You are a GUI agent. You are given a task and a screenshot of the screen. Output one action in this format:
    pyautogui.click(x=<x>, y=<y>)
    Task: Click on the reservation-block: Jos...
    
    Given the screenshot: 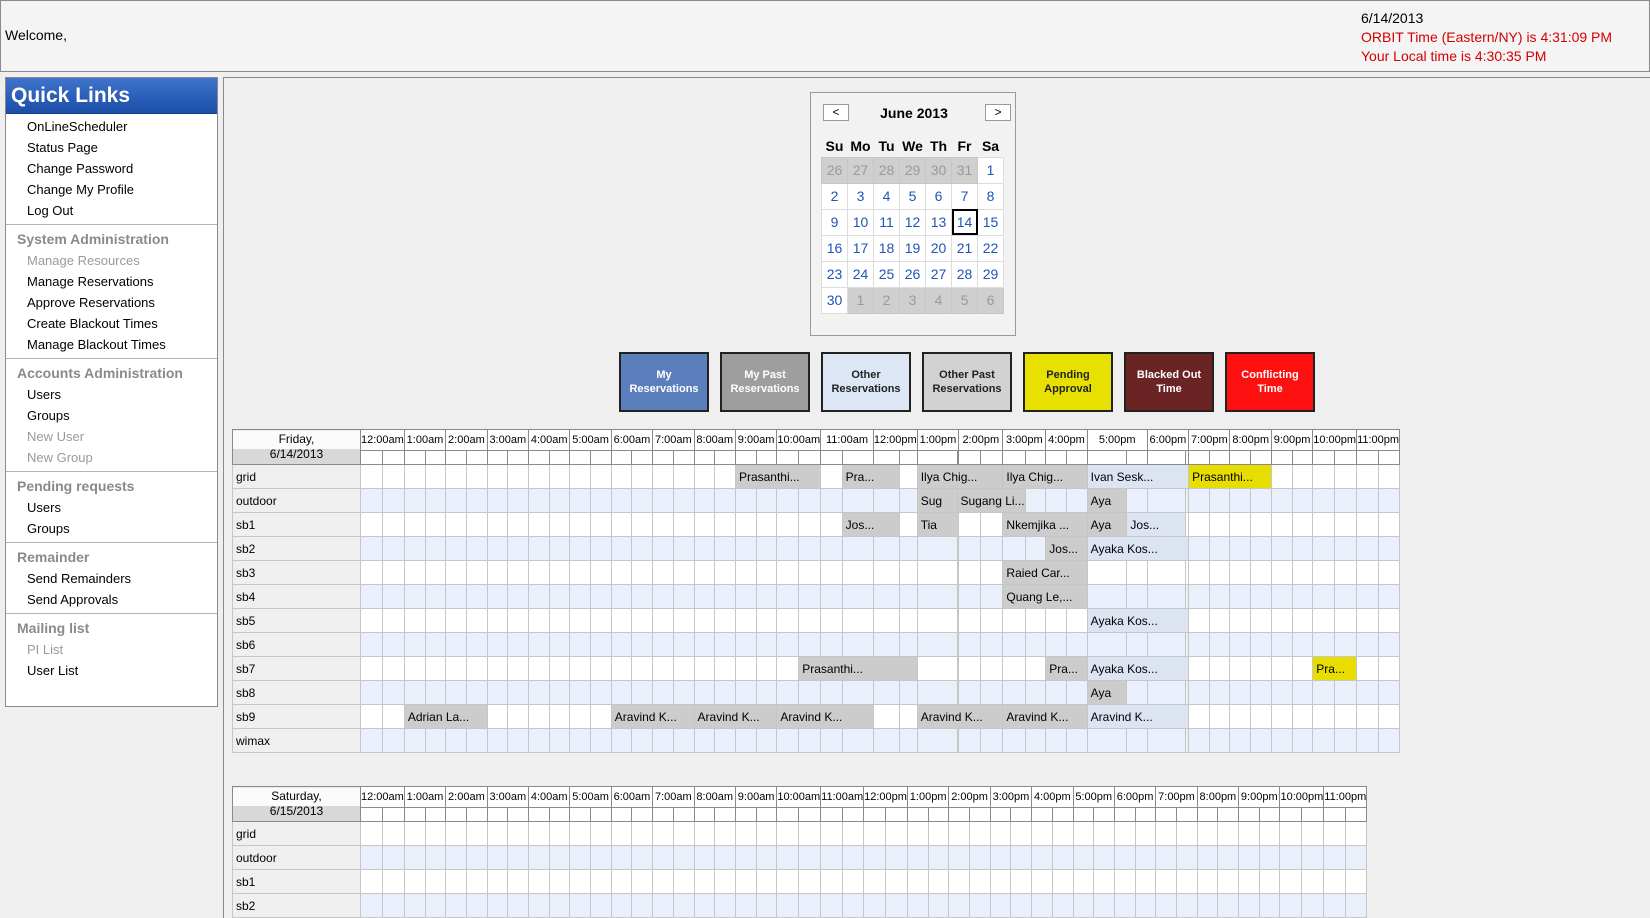 What is the action you would take?
    pyautogui.click(x=1066, y=548)
    